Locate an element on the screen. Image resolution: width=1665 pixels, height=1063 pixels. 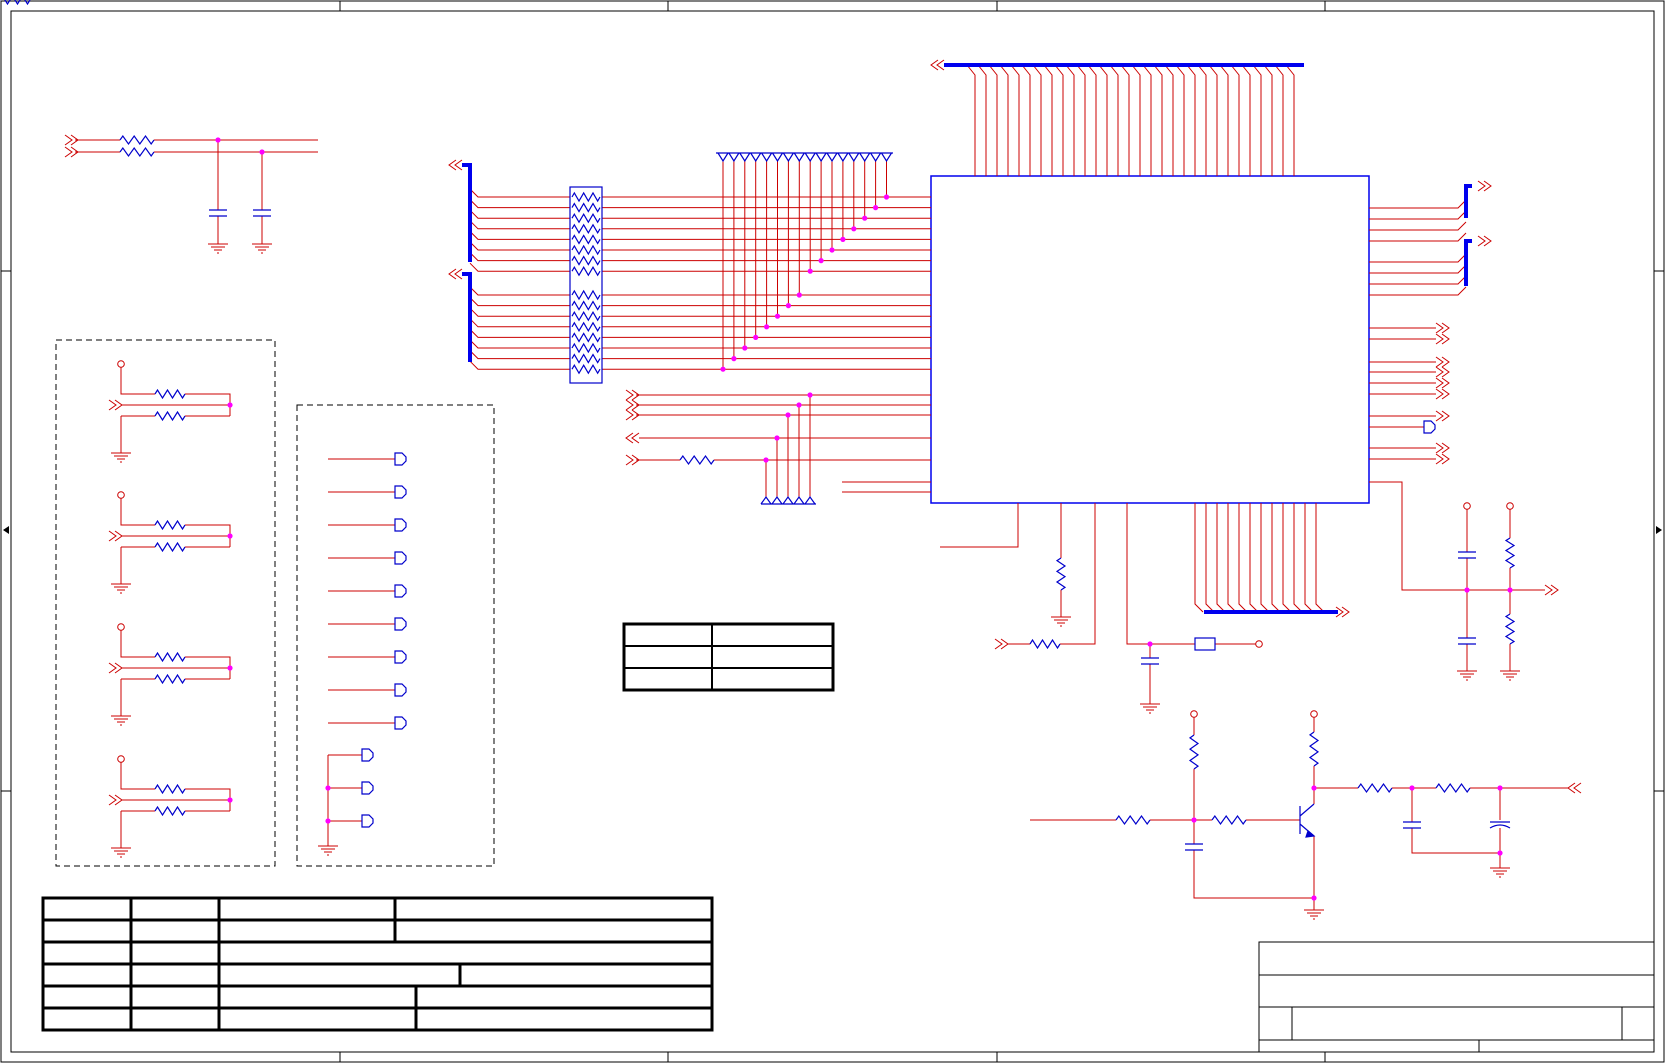
title-block is located at coordinates (1456, 997).